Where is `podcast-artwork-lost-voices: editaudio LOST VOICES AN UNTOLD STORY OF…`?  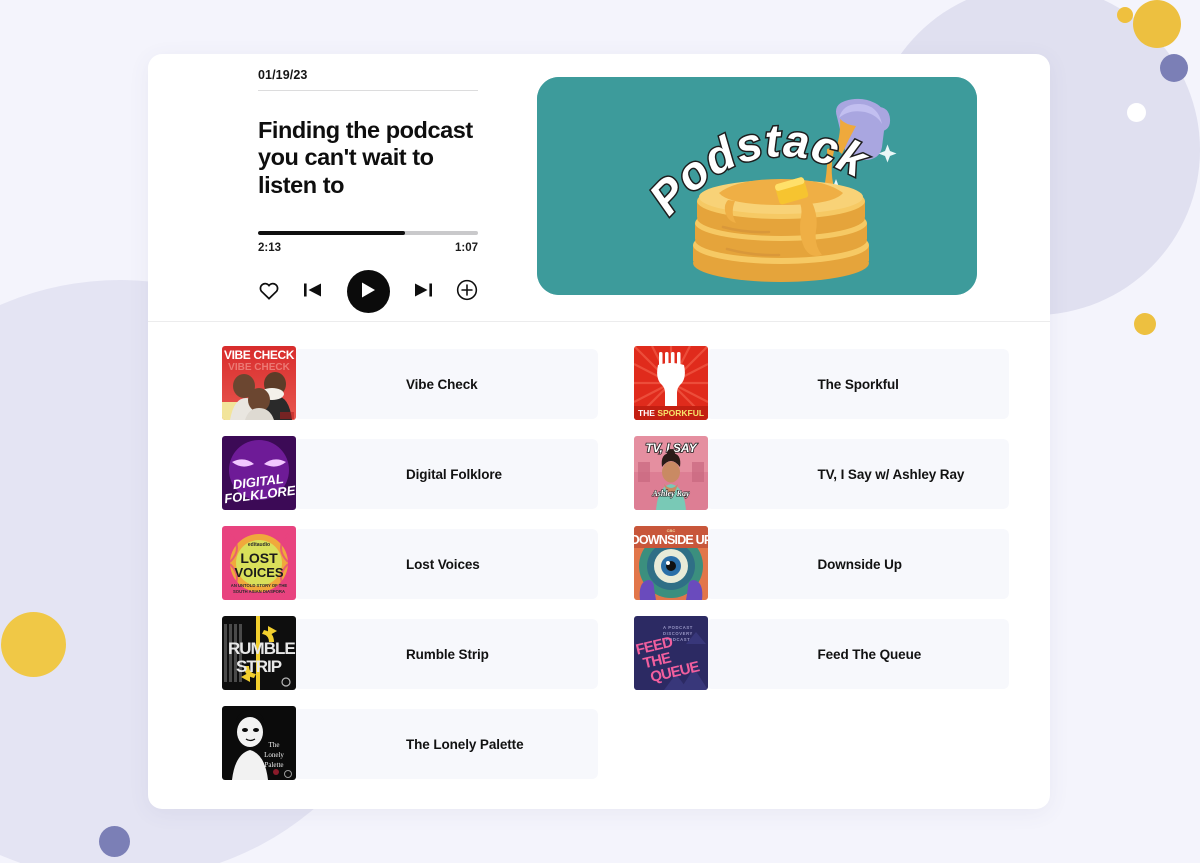 podcast-artwork-lost-voices: editaudio LOST VOICES AN UNTOLD STORY OF… is located at coordinates (259, 563).